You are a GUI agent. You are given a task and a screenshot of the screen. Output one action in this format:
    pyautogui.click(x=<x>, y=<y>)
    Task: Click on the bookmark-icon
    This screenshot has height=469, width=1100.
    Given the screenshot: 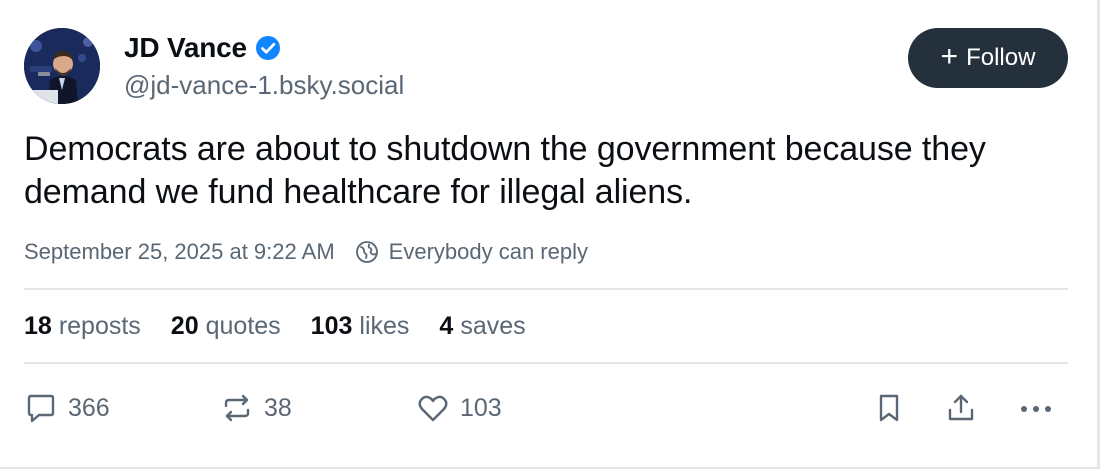 What is the action you would take?
    pyautogui.click(x=889, y=408)
    